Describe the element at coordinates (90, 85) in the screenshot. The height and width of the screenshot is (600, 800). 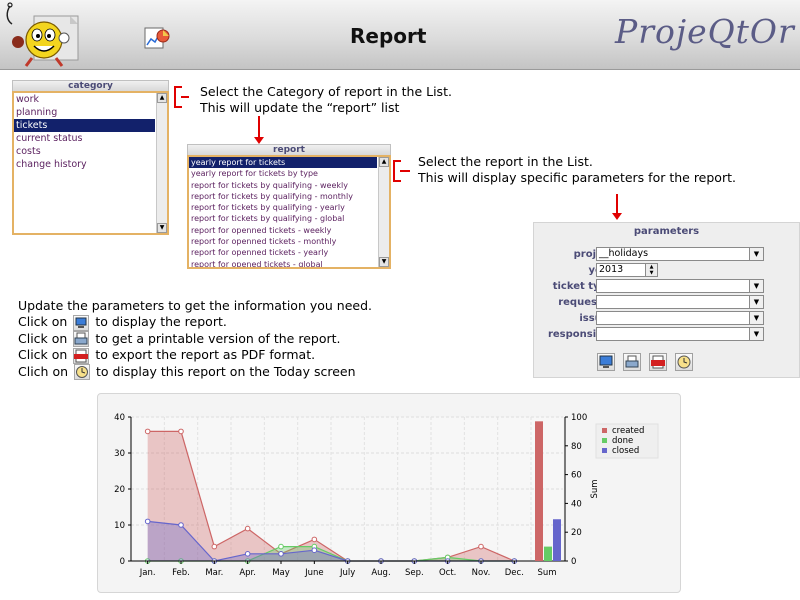
I see `category-list-header: category` at that location.